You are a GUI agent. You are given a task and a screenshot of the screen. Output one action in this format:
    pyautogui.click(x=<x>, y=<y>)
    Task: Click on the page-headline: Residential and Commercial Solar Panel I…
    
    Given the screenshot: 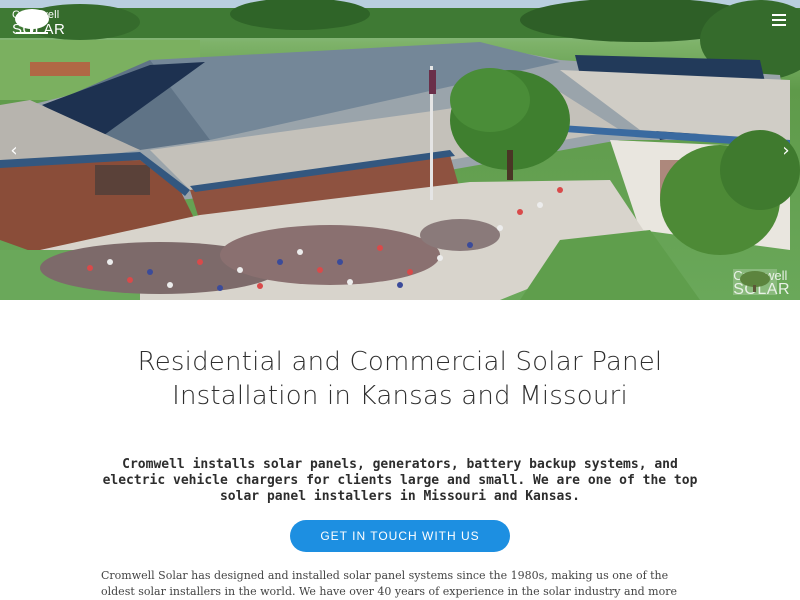 What is the action you would take?
    pyautogui.click(x=400, y=379)
    